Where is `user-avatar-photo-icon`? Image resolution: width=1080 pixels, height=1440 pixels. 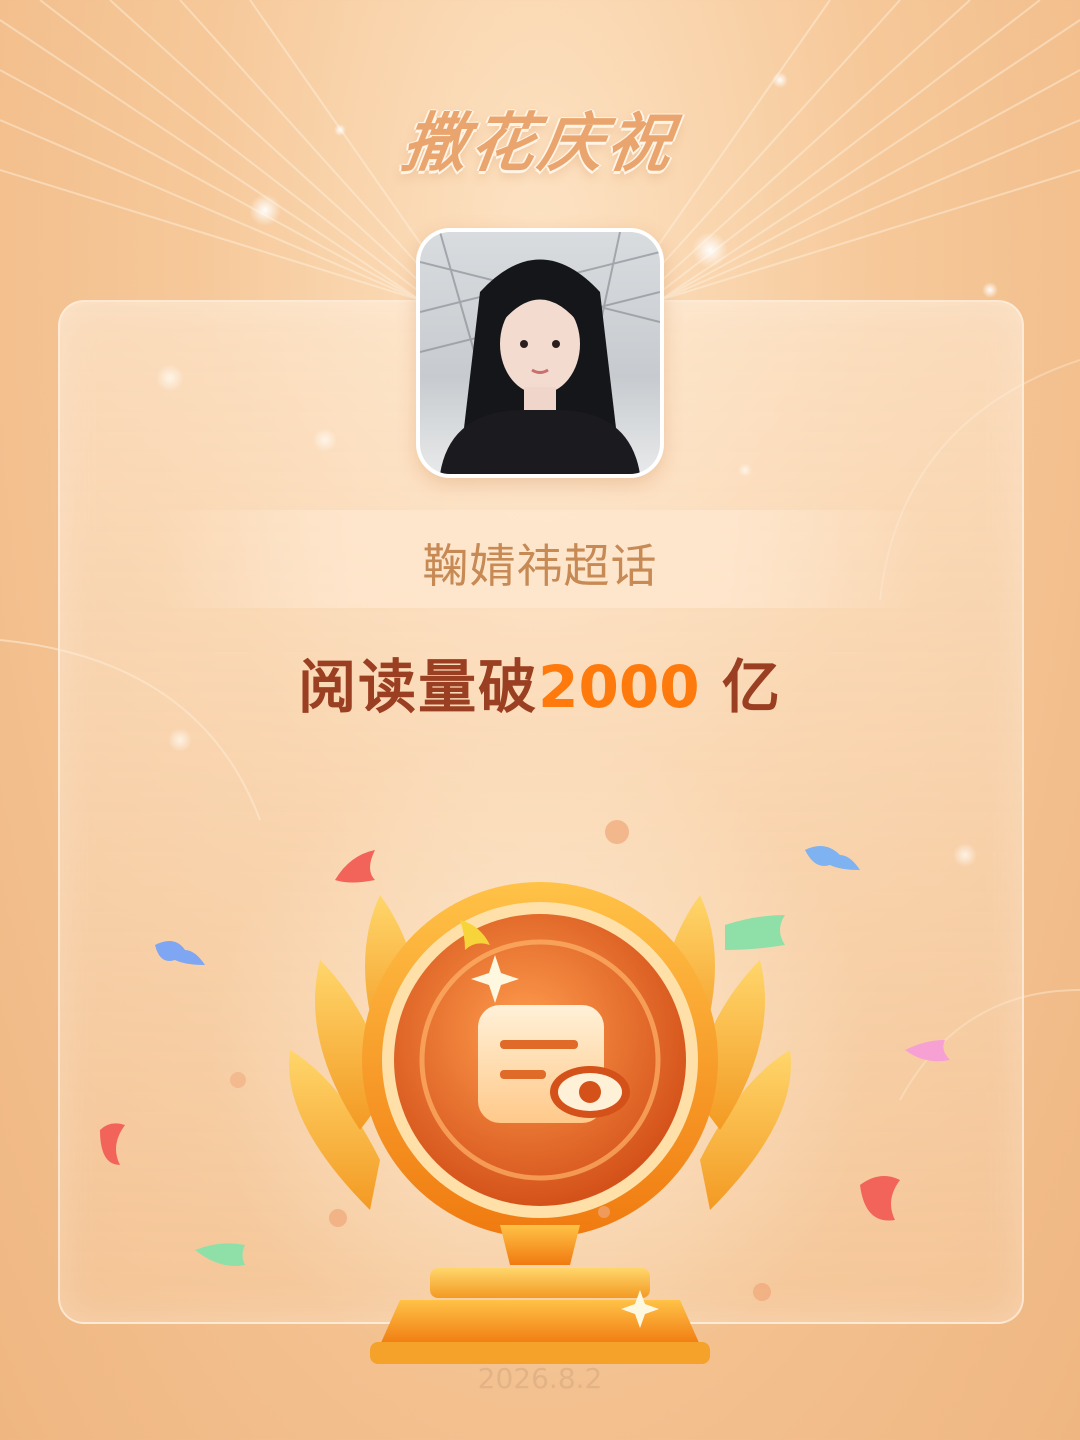
user-avatar-photo-icon is located at coordinates (540, 353).